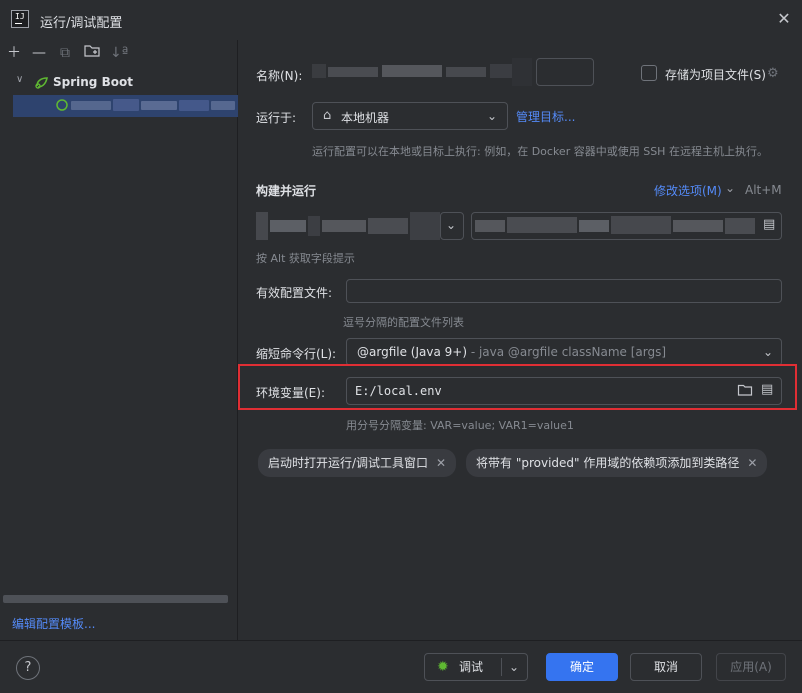 This screenshot has height=693, width=802. What do you see at coordinates (608, 463) in the screenshot?
I see `chip-label: 将带有 "provided" 作用域的依赖项添加到类路径` at bounding box center [608, 463].